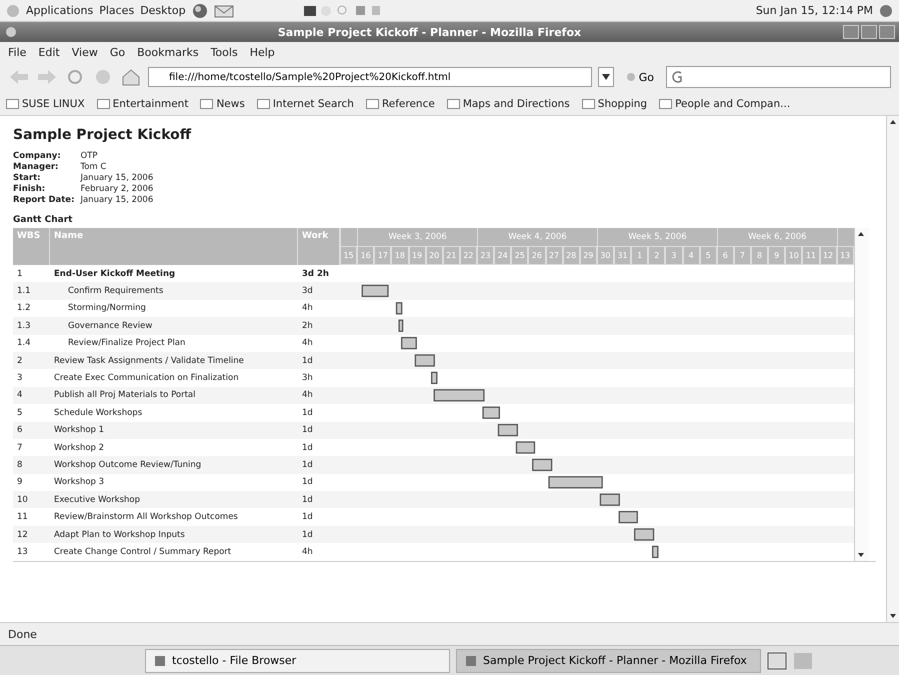 This screenshot has width=899, height=675. I want to click on day-header: 31, so click(623, 255).